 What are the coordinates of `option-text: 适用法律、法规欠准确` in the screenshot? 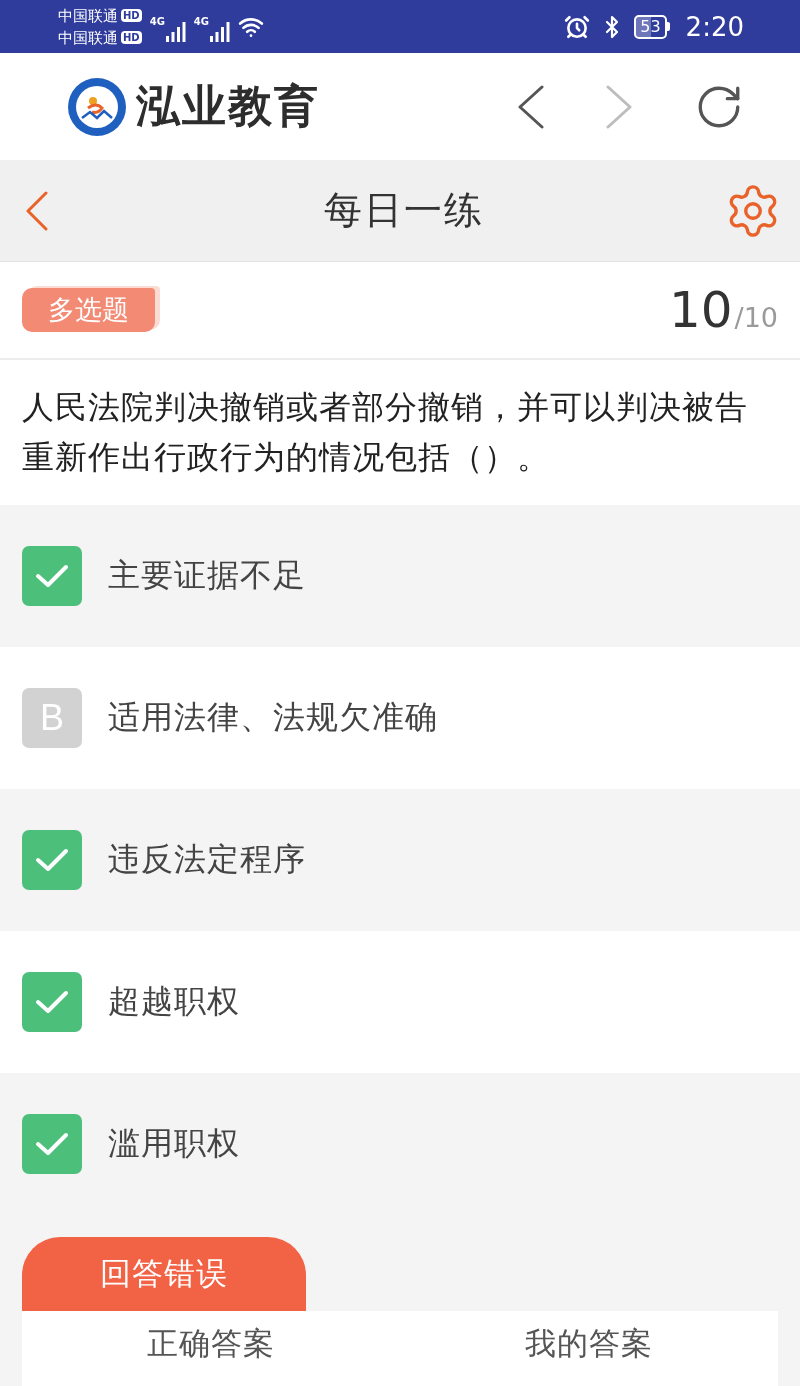 It's located at (273, 717).